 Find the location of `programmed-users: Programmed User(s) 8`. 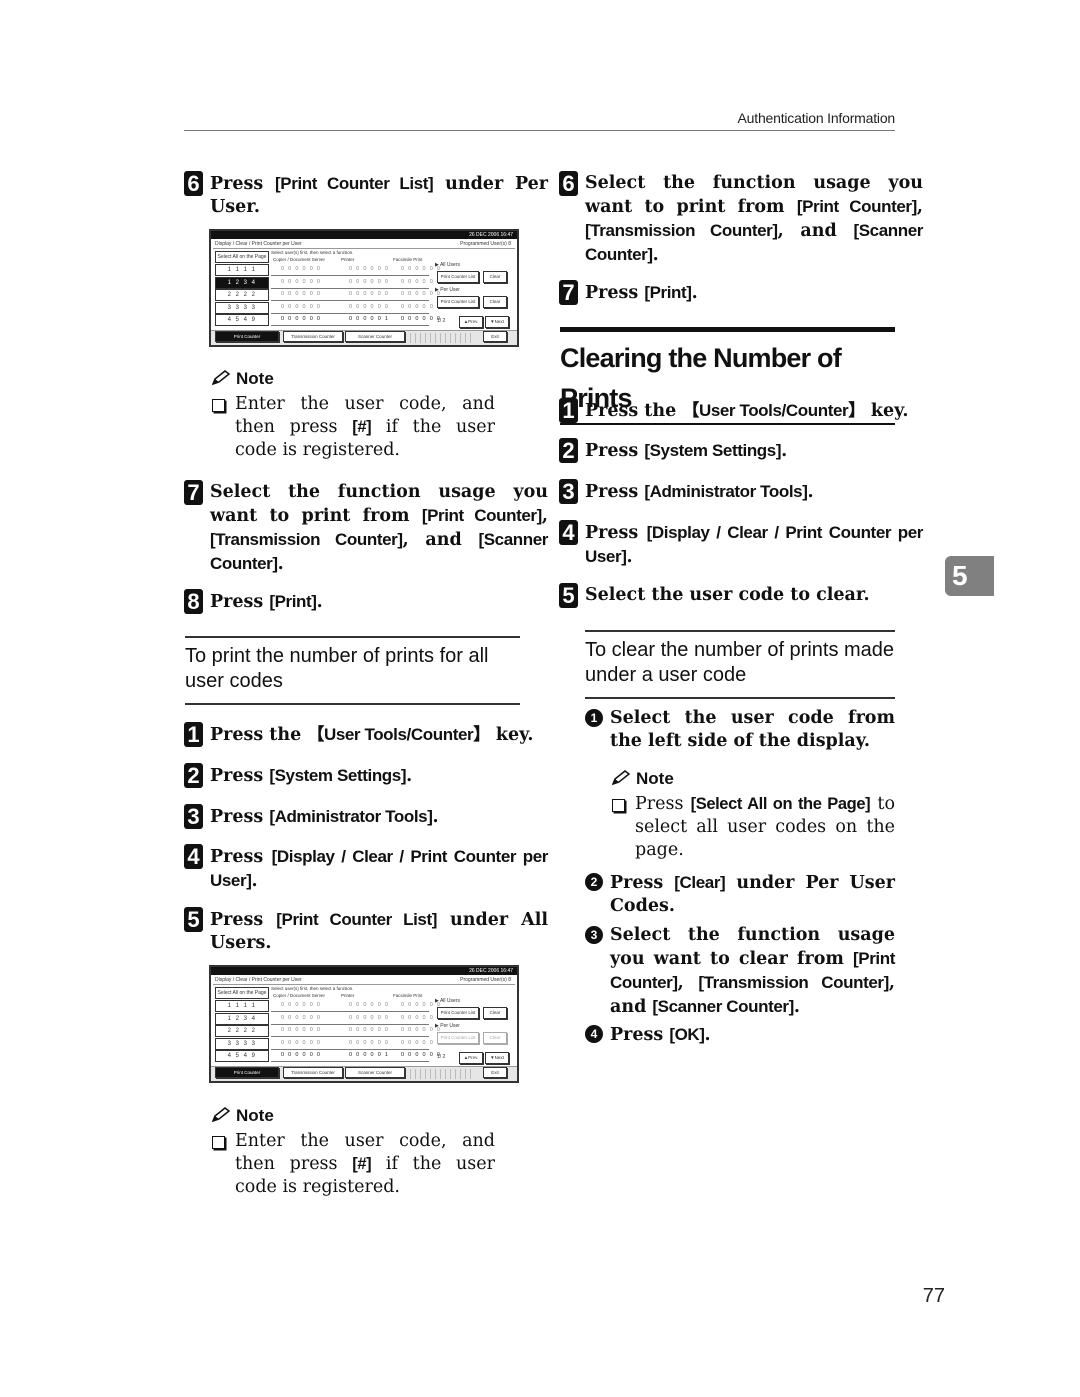

programmed-users: Programmed User(s) 8 is located at coordinates (485, 244).